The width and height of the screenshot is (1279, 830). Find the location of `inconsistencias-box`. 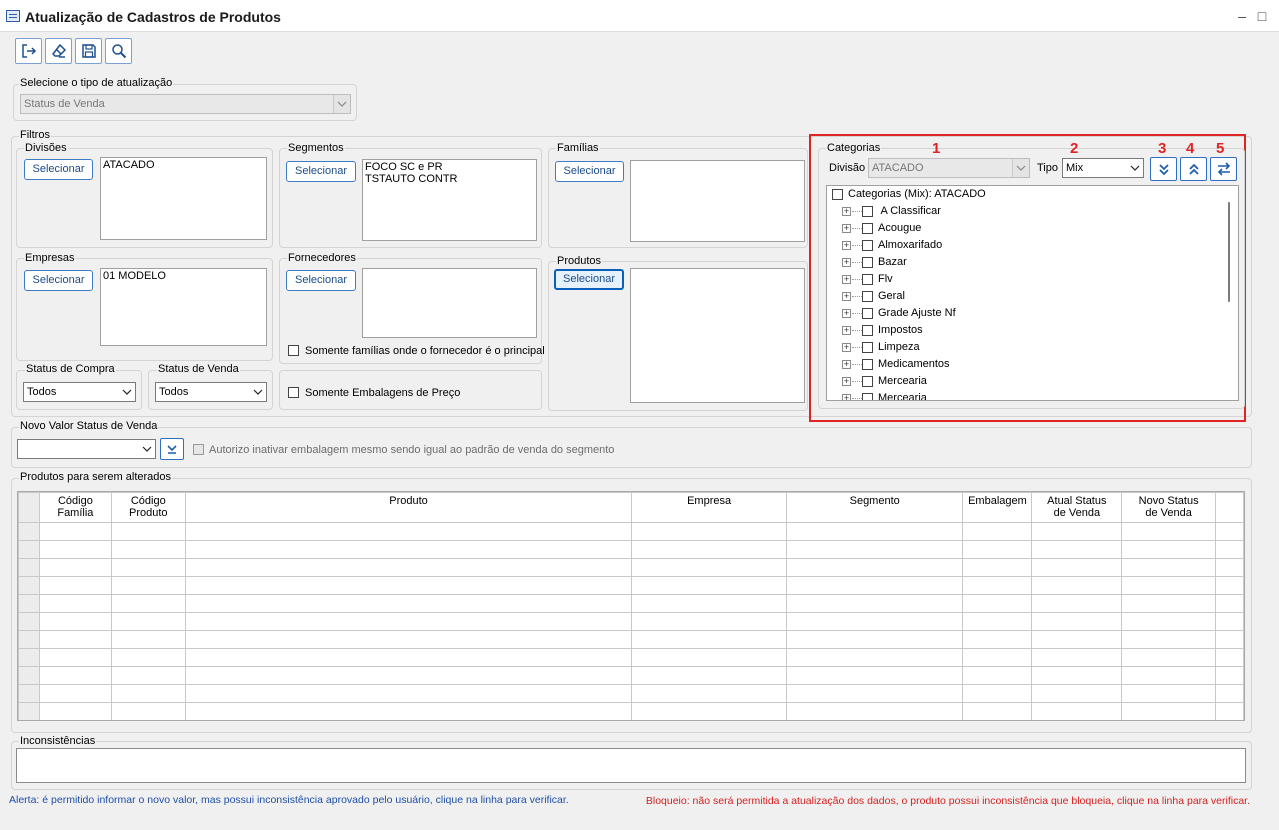

inconsistencias-box is located at coordinates (631, 765).